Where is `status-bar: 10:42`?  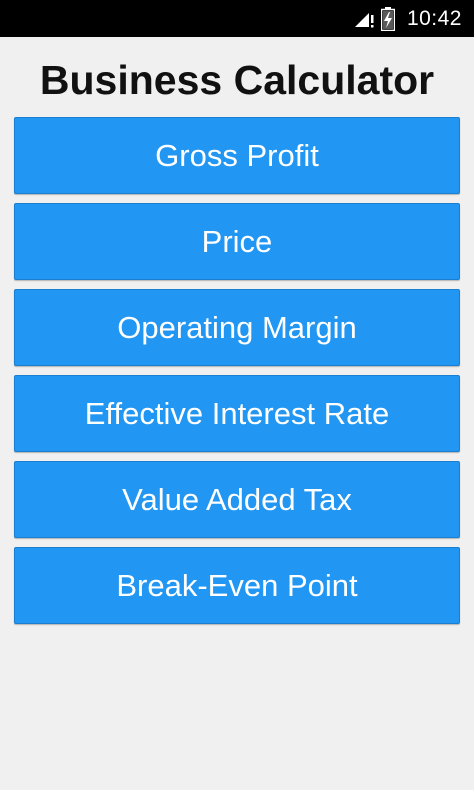
status-bar: 10:42 is located at coordinates (237, 18).